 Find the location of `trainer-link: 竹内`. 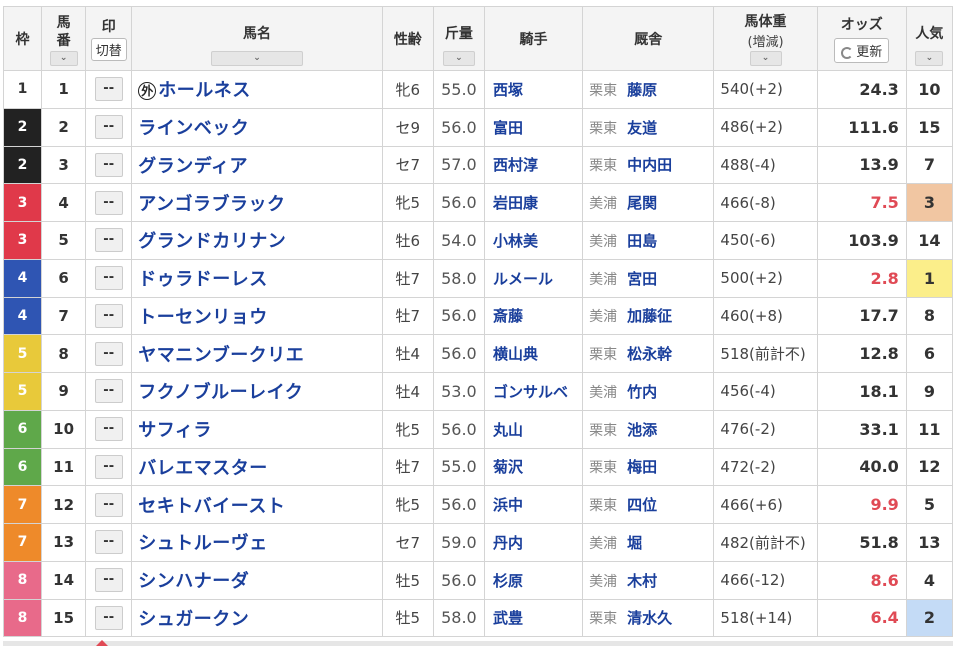

trainer-link: 竹内 is located at coordinates (642, 392).